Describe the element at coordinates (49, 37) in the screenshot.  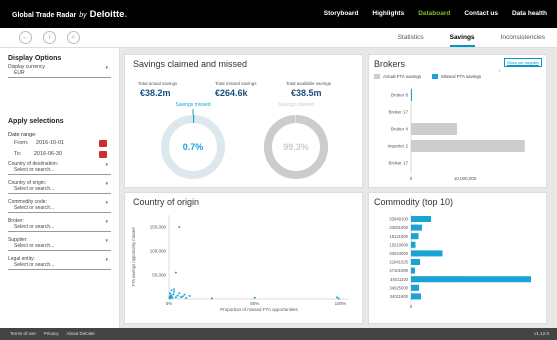
I see `info-icon: i` at that location.